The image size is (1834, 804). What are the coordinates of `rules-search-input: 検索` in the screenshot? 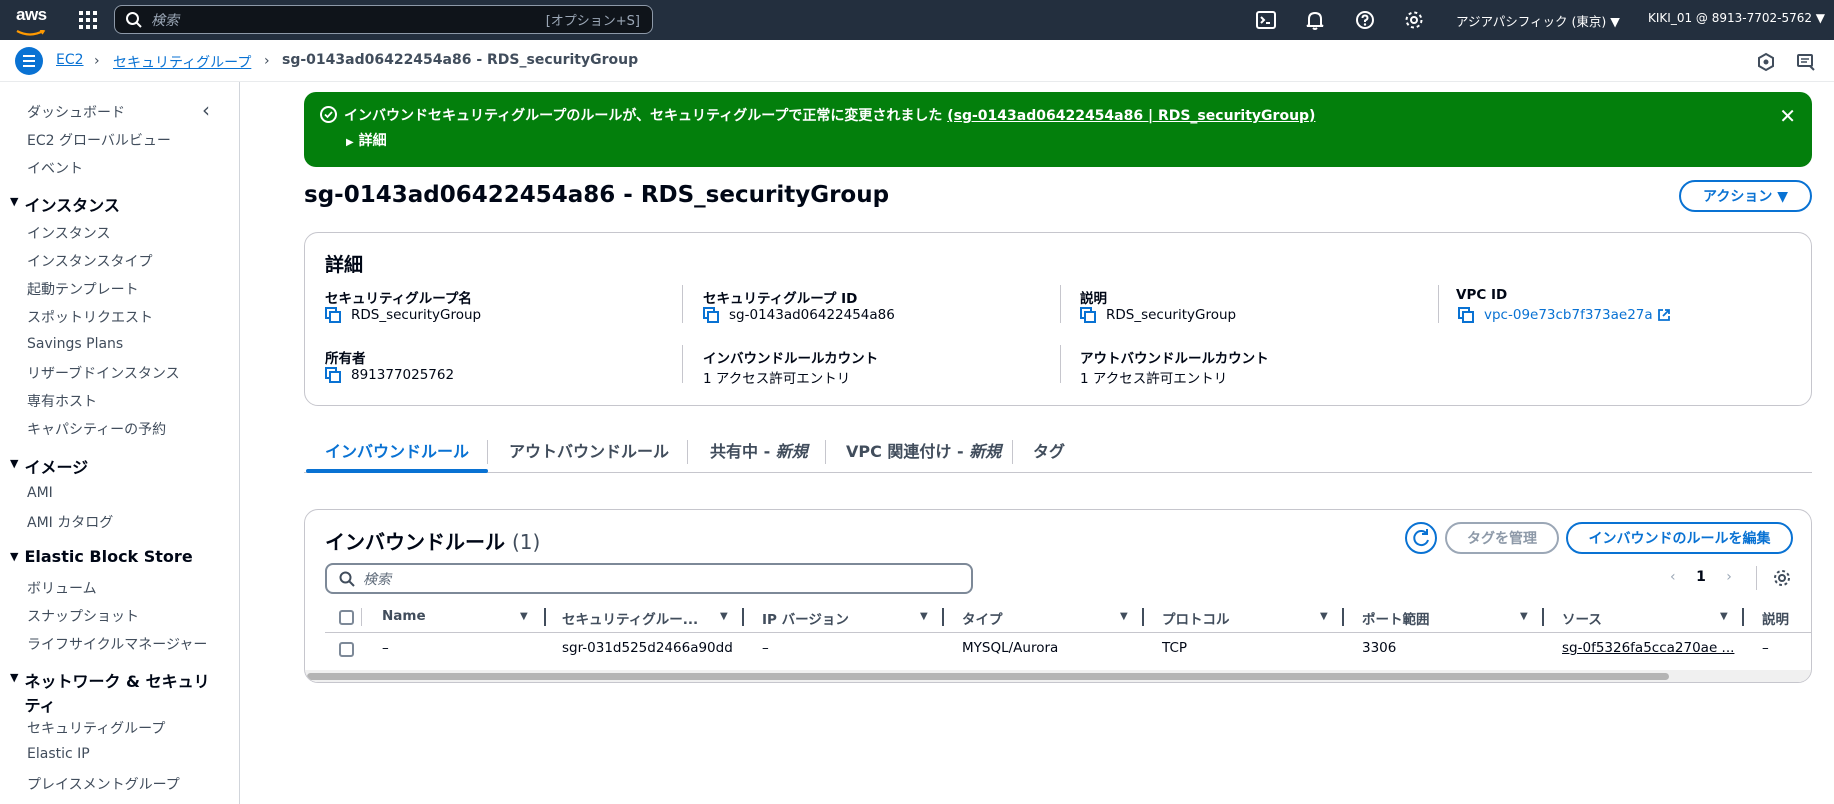 It's located at (649, 578).